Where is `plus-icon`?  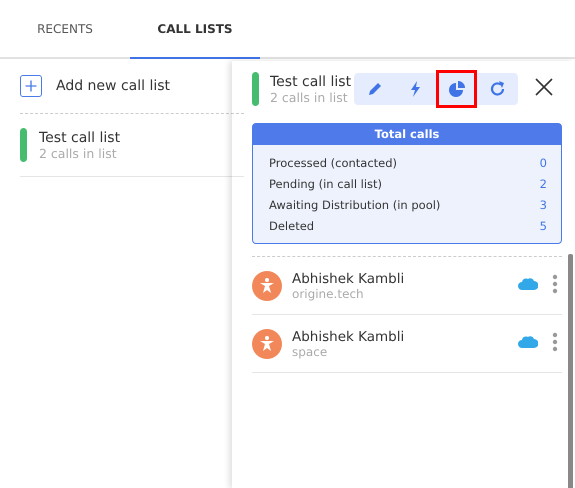 plus-icon is located at coordinates (31, 86).